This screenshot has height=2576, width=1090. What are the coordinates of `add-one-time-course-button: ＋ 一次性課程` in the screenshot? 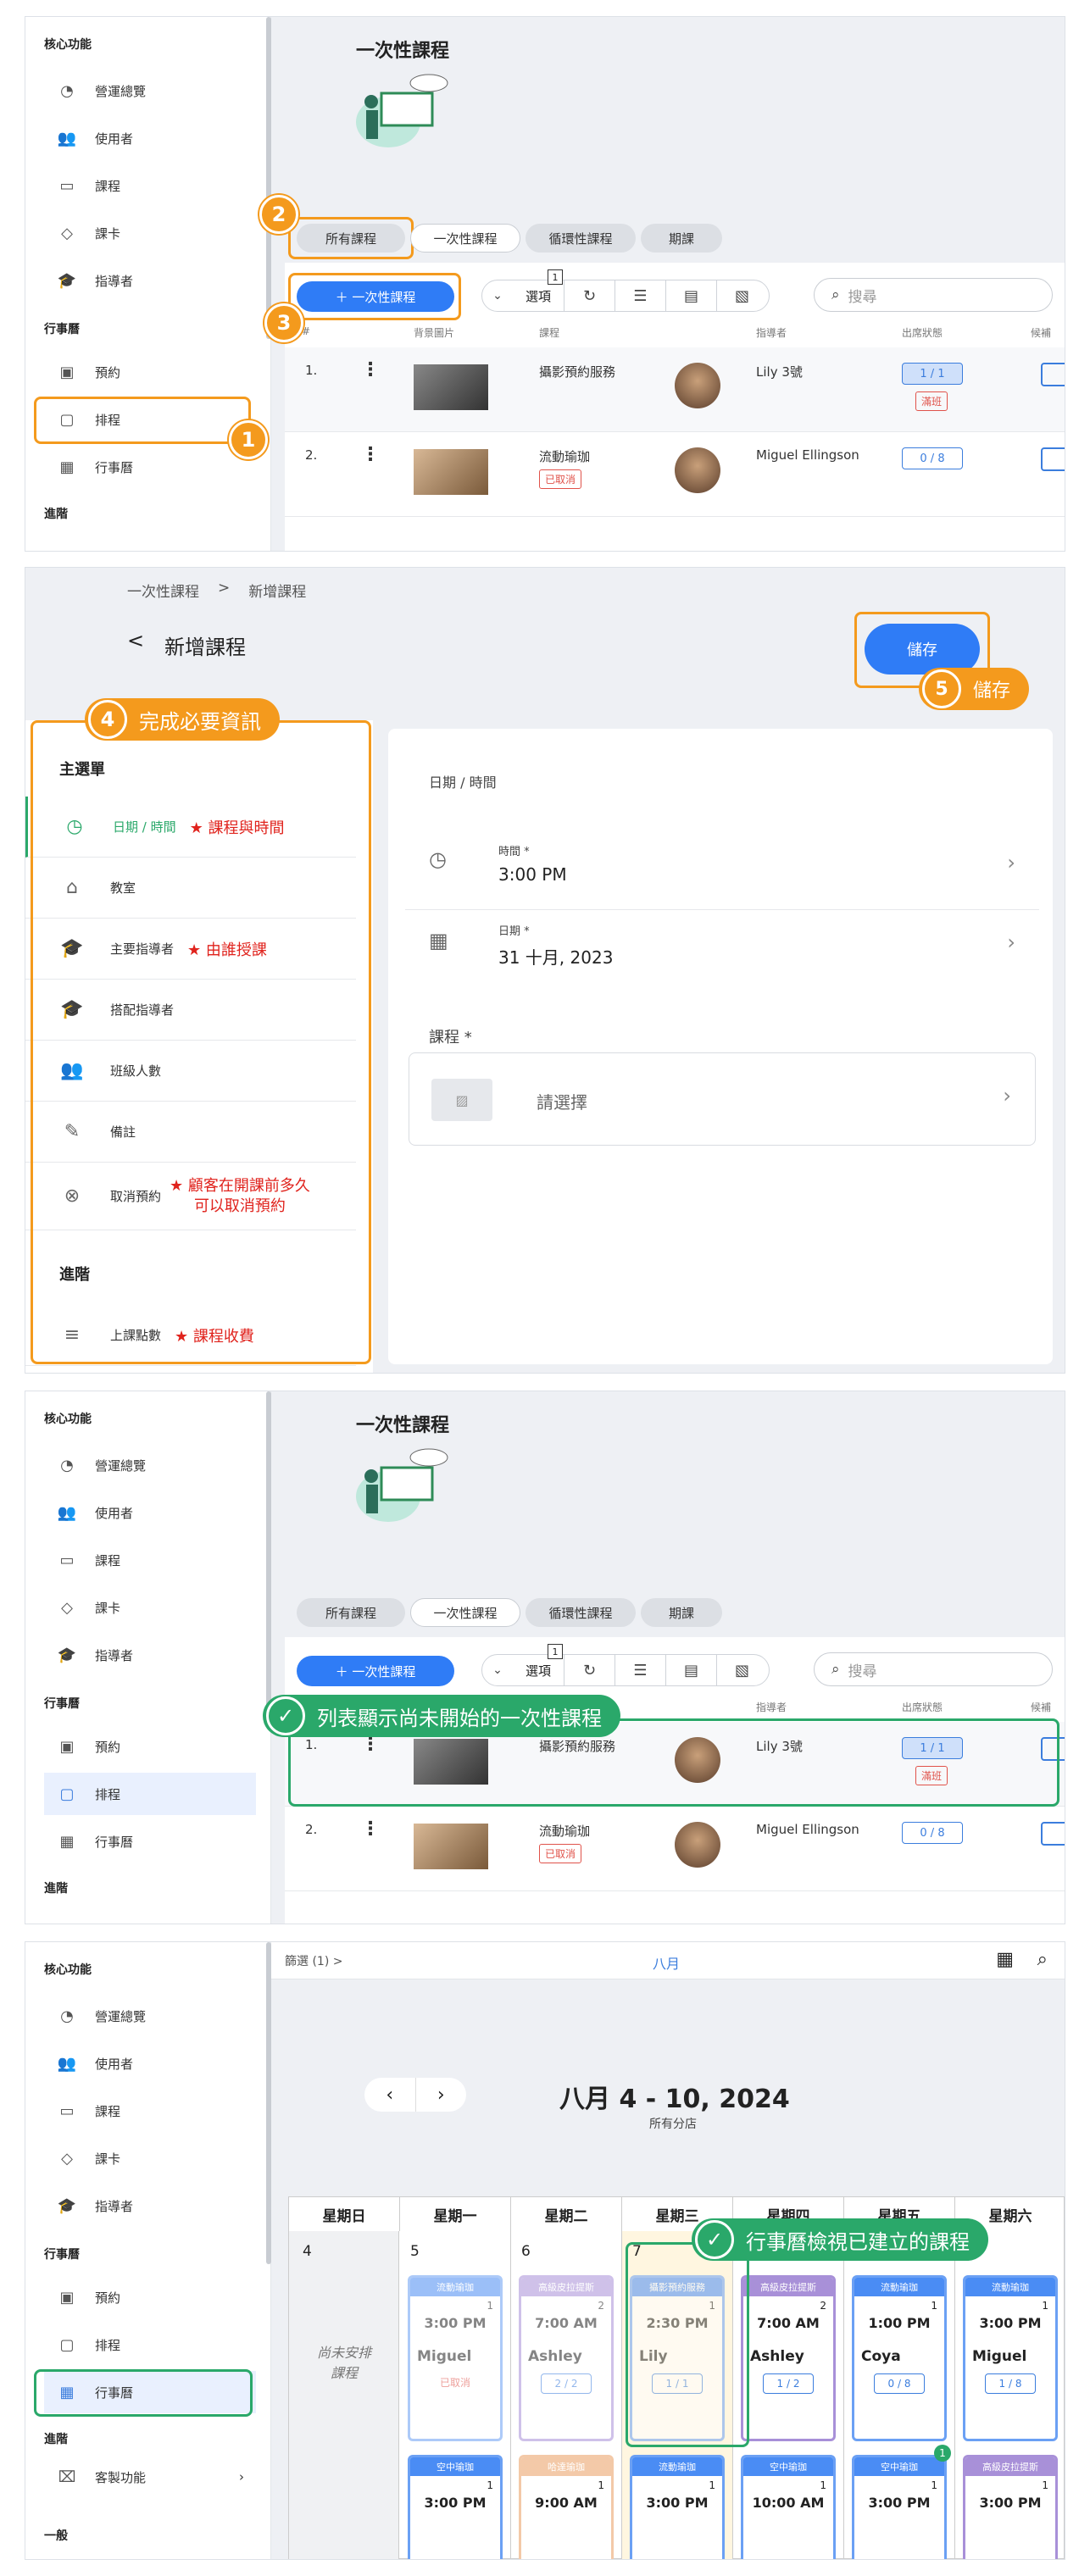 It's located at (375, 1671).